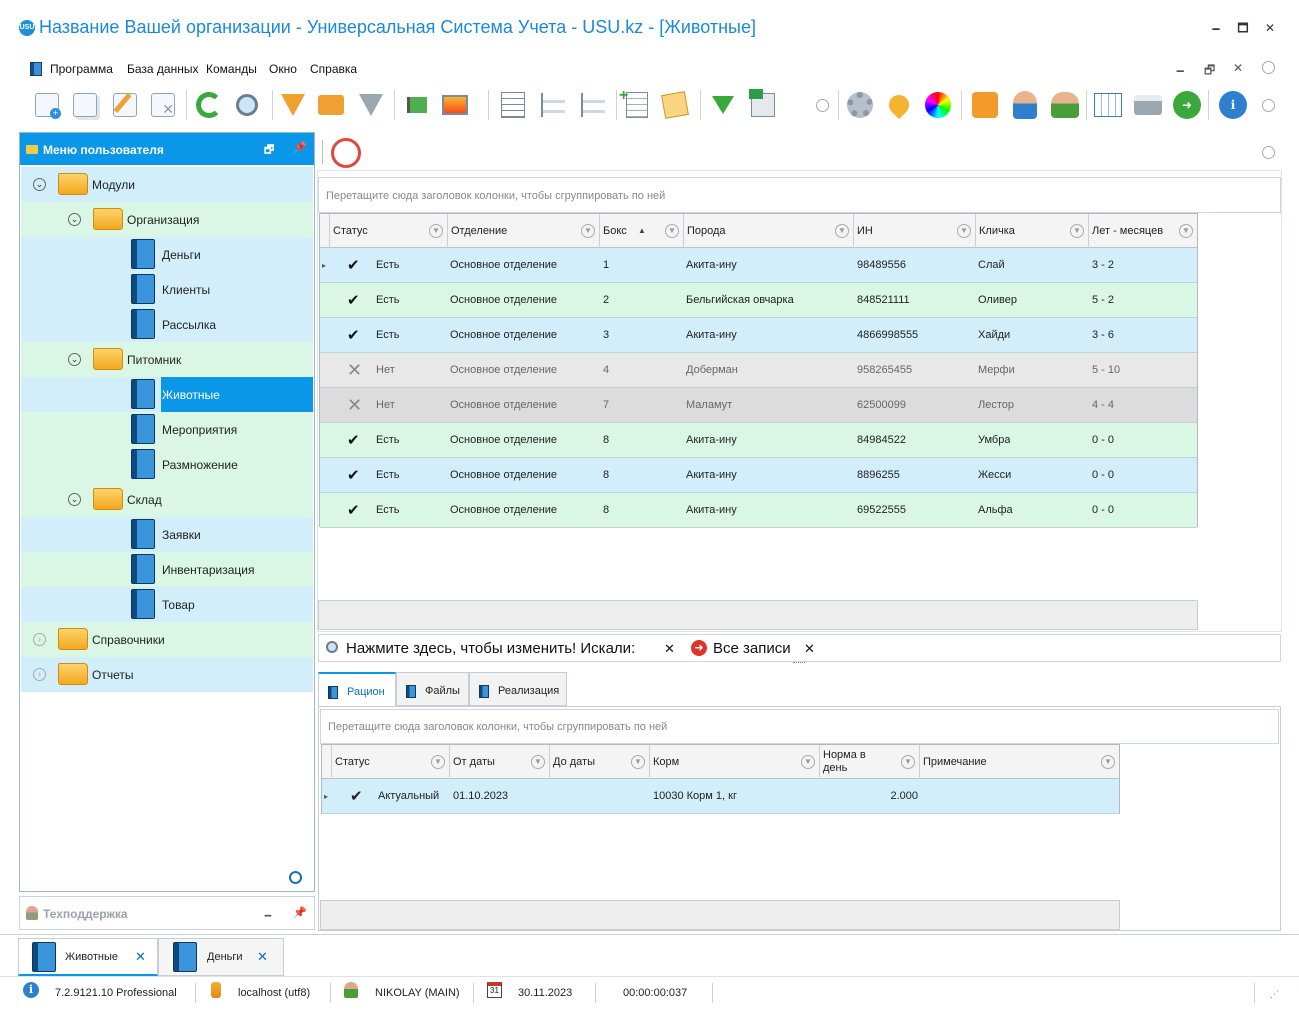 This screenshot has width=1299, height=1015. Describe the element at coordinates (269, 150) in the screenshot. I see `float-icon: 🗗` at that location.